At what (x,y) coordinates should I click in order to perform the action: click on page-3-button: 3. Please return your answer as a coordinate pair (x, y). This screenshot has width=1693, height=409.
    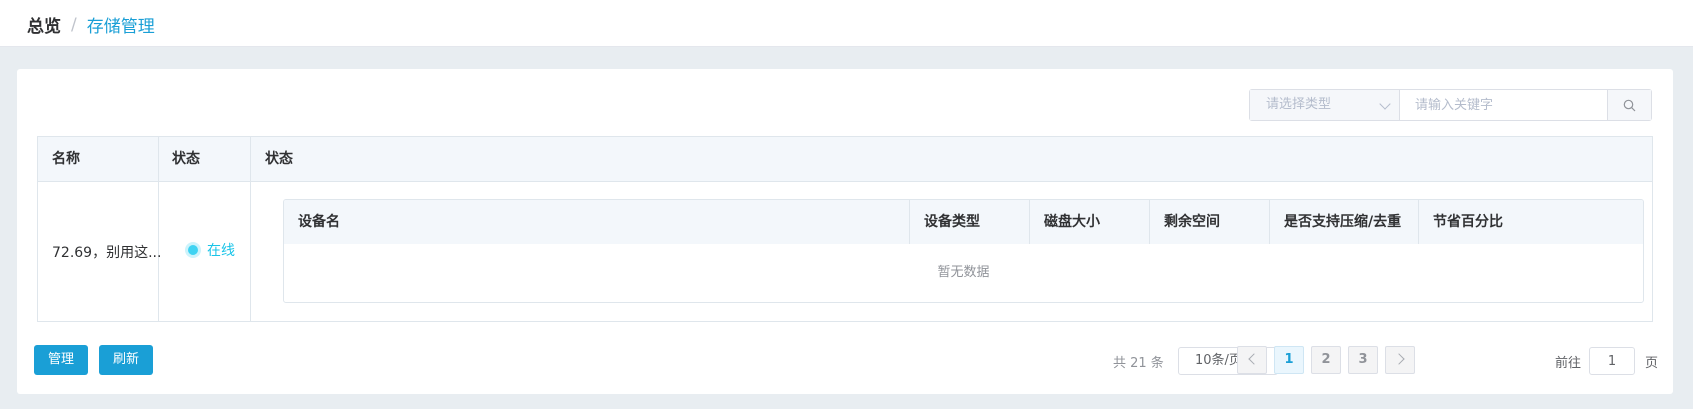
    Looking at the image, I should click on (1363, 360).